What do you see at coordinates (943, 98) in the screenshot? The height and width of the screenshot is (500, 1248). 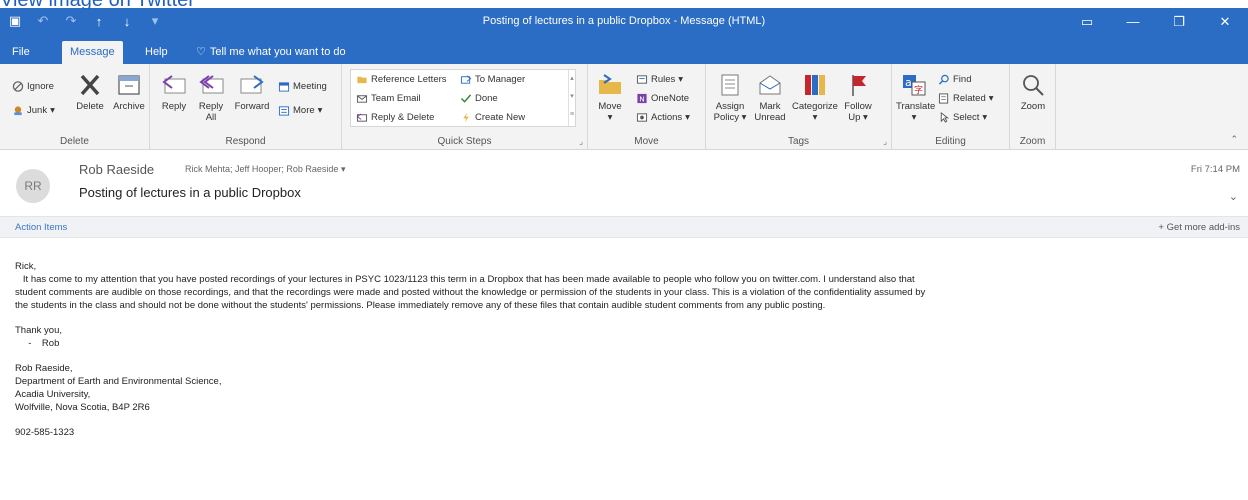 I see `related-icon` at bounding box center [943, 98].